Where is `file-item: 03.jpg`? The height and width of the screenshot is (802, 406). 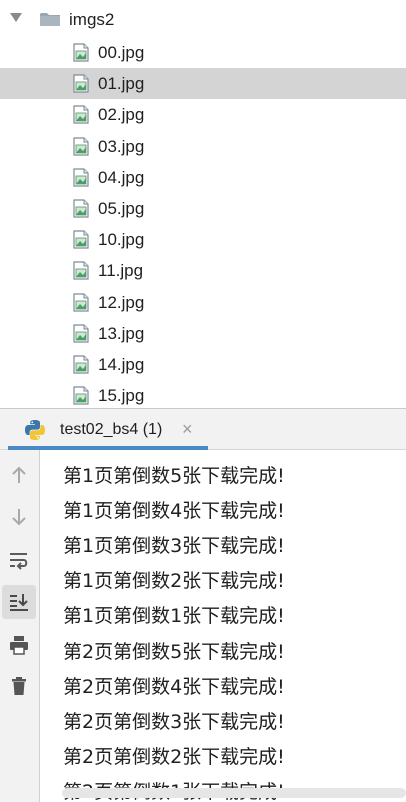
file-item: 03.jpg is located at coordinates (203, 146).